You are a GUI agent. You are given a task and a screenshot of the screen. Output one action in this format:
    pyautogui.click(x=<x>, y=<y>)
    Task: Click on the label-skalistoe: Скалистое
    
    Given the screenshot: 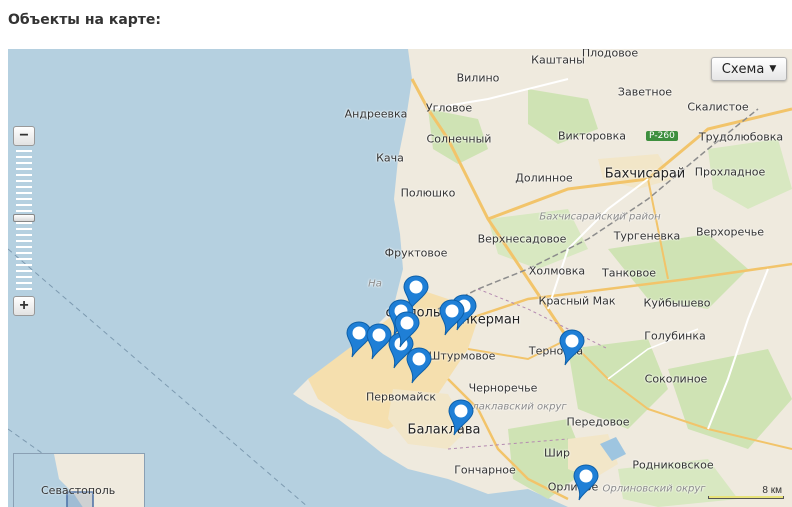 What is the action you would take?
    pyautogui.click(x=718, y=107)
    